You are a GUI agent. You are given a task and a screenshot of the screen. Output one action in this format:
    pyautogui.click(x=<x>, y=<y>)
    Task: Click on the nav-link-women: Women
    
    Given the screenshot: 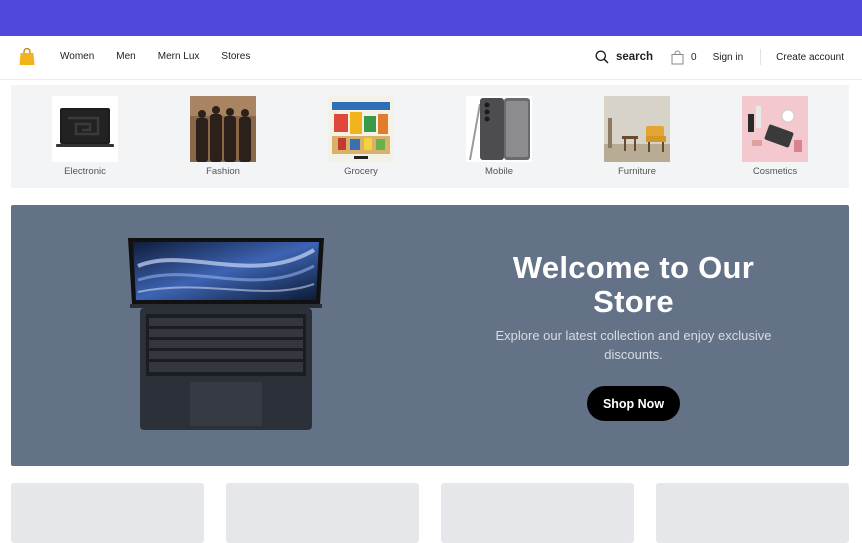 What is the action you would take?
    pyautogui.click(x=77, y=56)
    